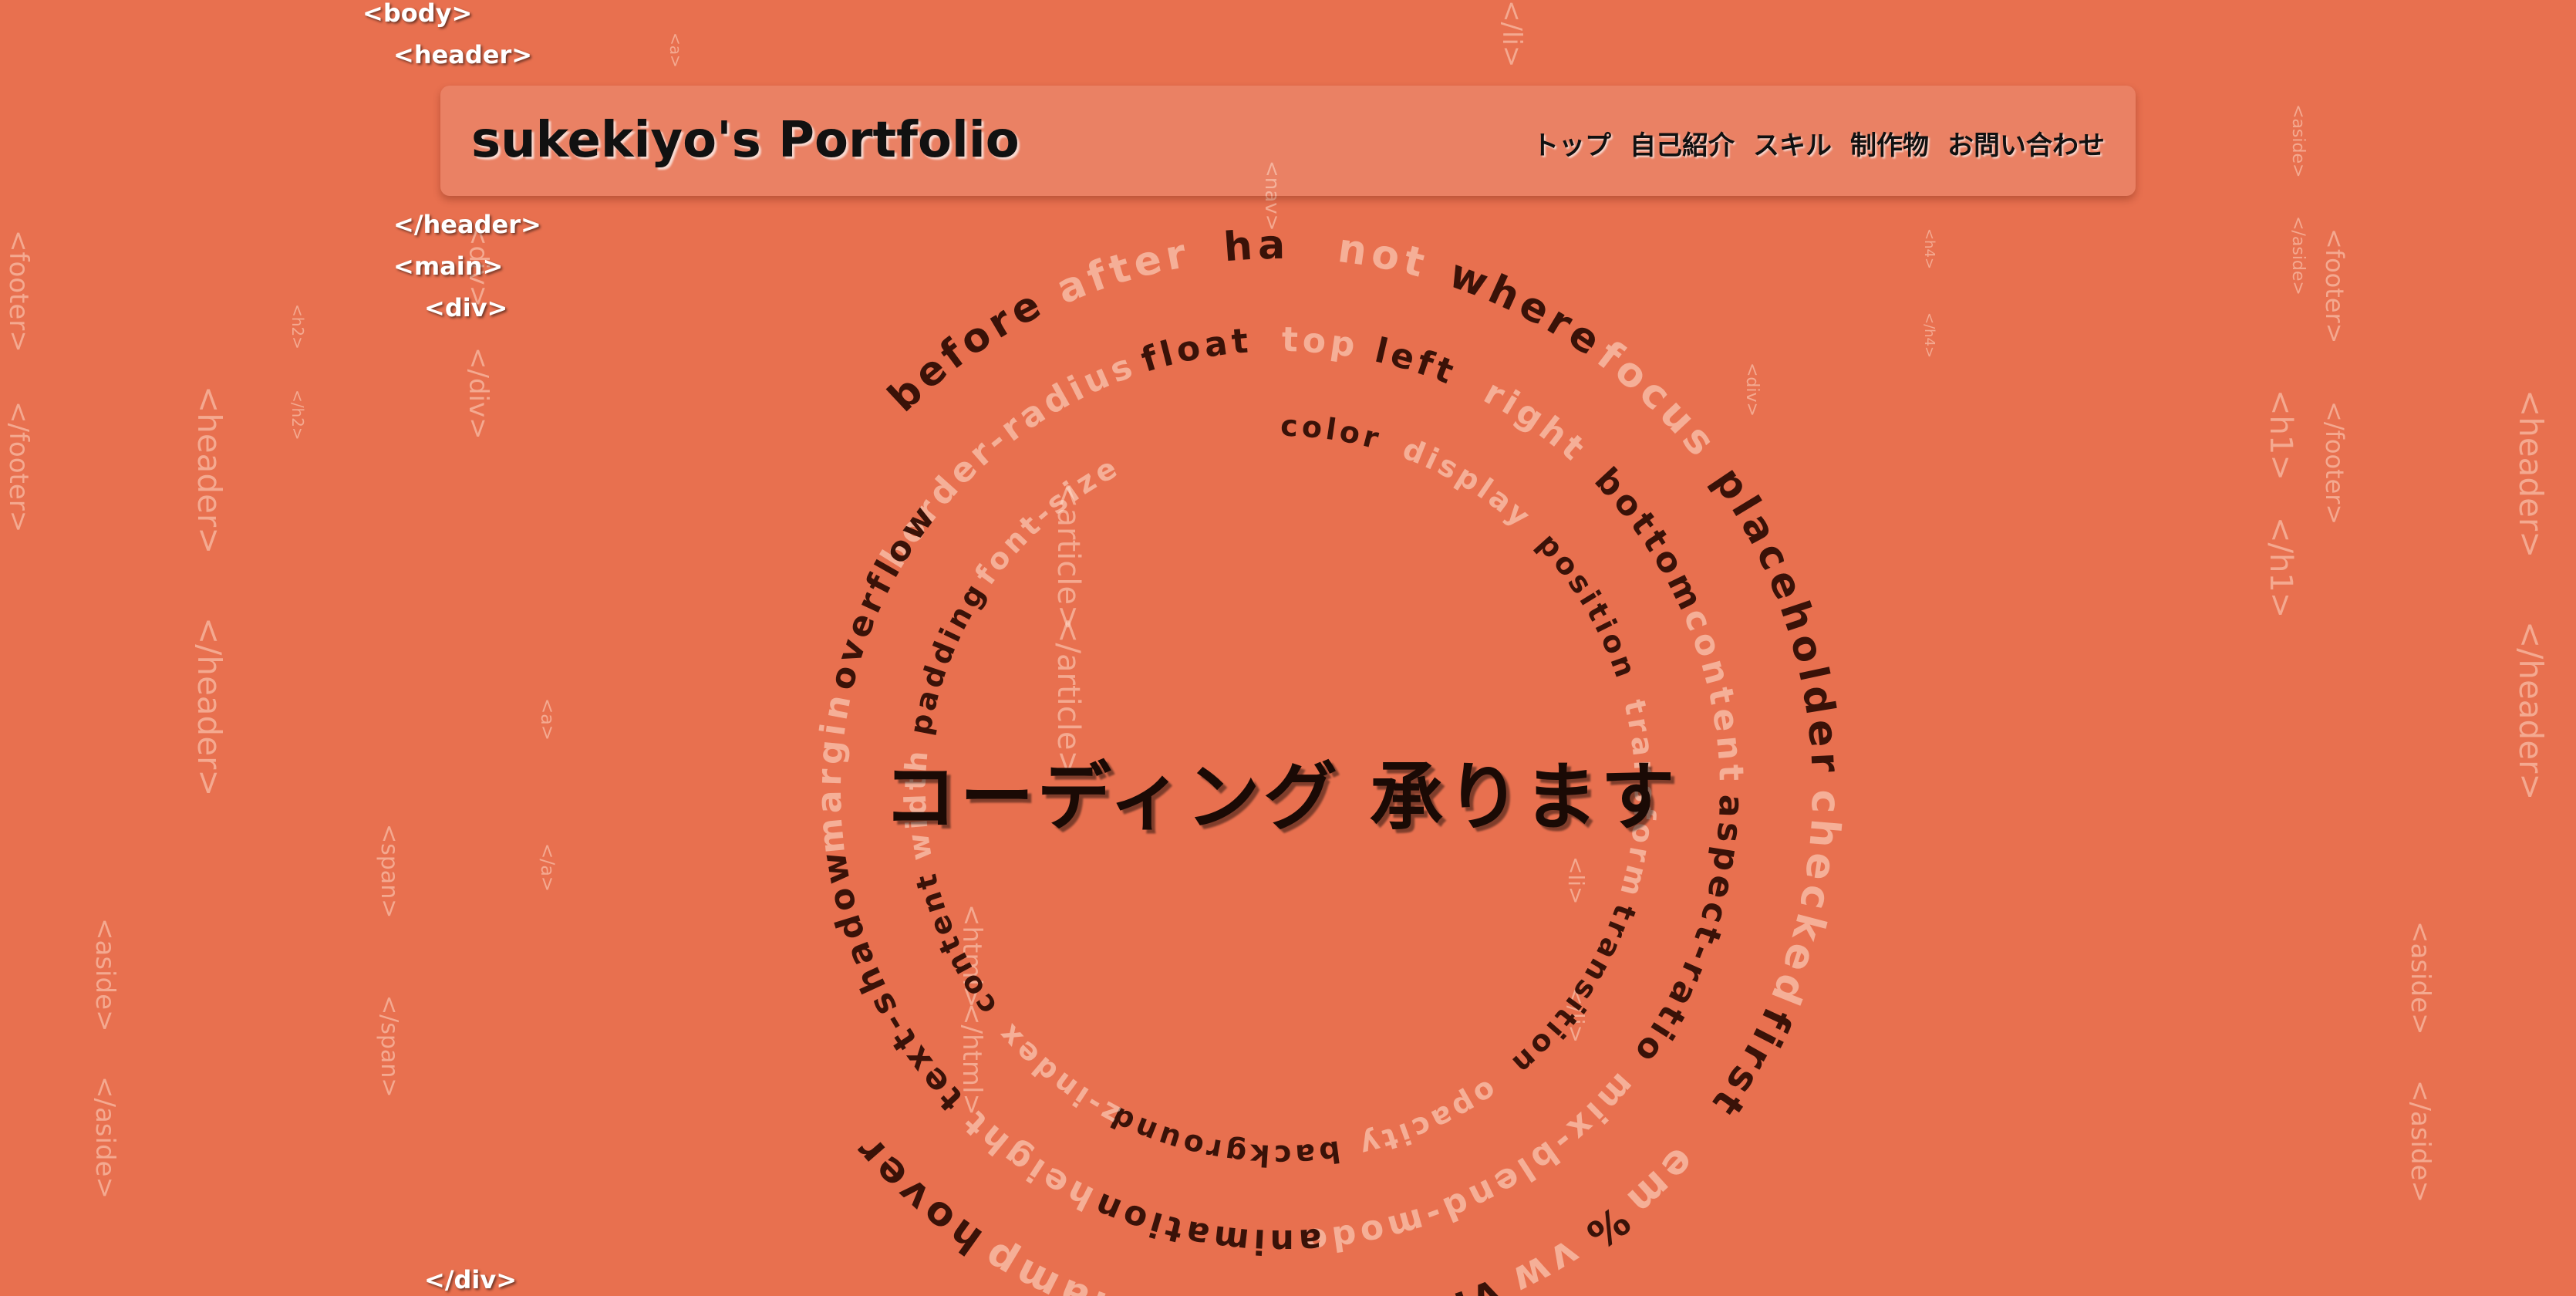 The width and height of the screenshot is (2576, 1296). I want to click on css-keyword: height, so click(1026, 1159).